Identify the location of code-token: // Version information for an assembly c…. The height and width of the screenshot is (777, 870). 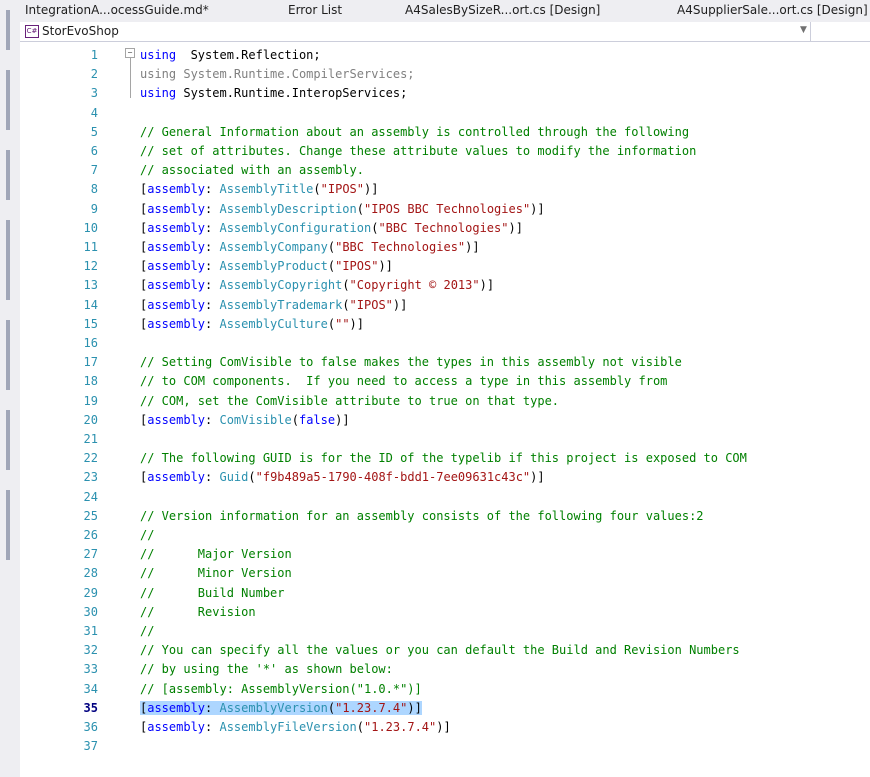
(422, 515).